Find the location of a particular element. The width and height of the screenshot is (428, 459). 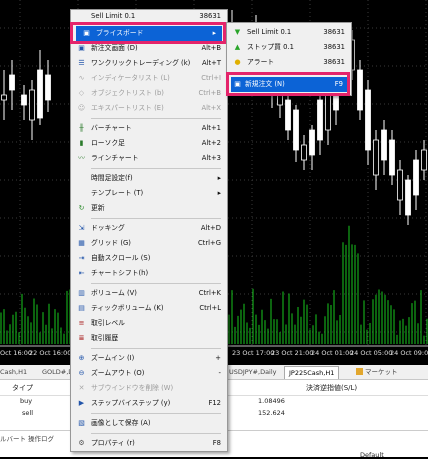

menu-item-chart-shift: ⇤ チャートシフト(h) is located at coordinates (149, 273).